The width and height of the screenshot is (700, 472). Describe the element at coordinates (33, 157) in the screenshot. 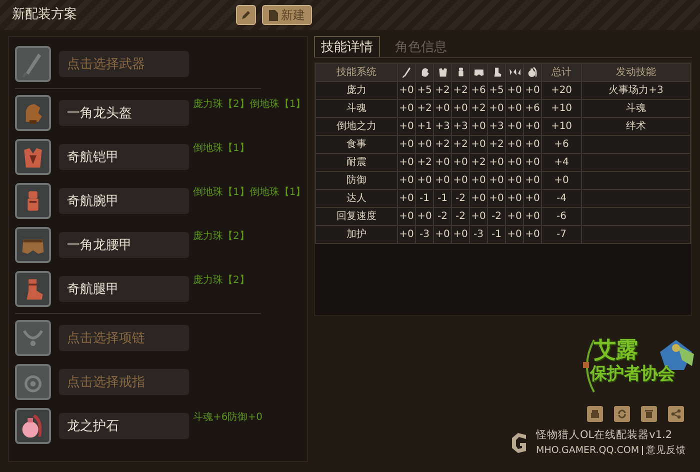

I see `armor-icon` at that location.